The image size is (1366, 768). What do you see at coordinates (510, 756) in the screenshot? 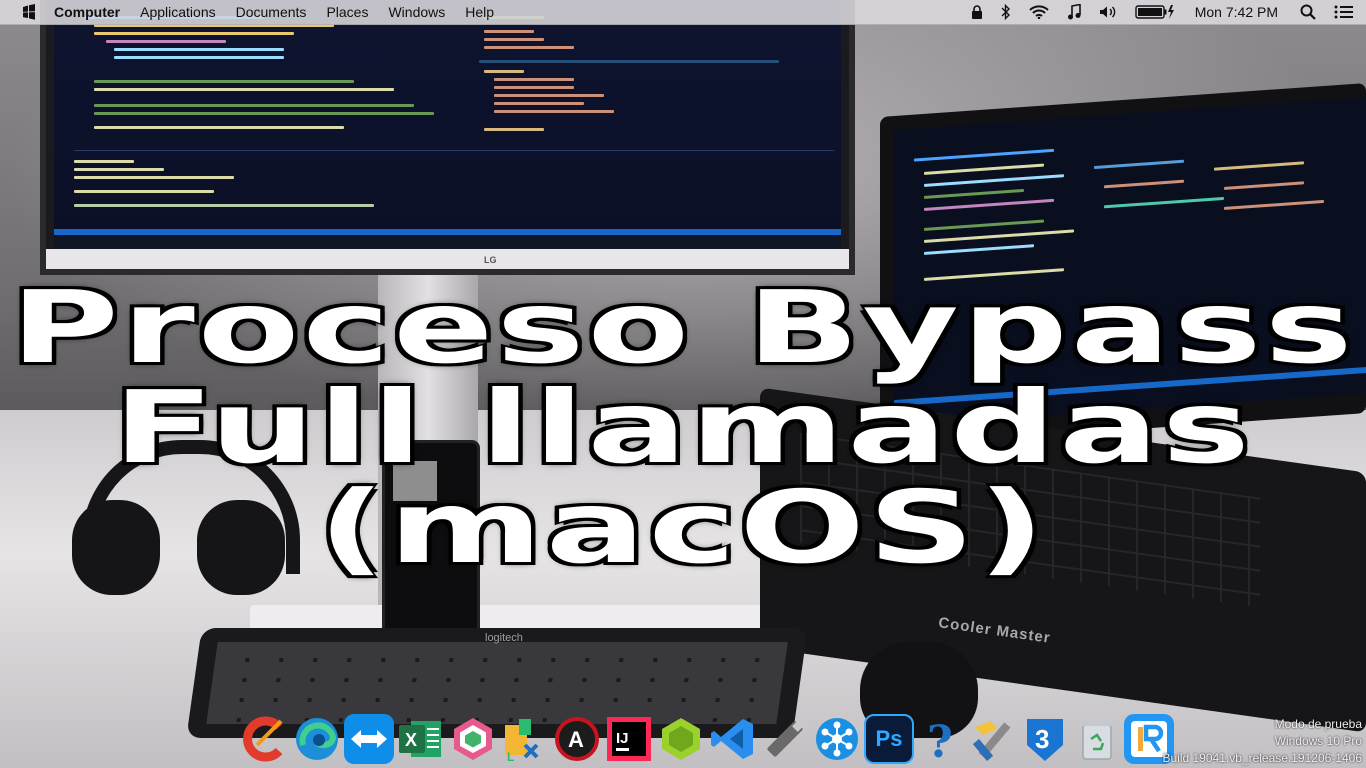
I see `svg-text: L` at bounding box center [510, 756].